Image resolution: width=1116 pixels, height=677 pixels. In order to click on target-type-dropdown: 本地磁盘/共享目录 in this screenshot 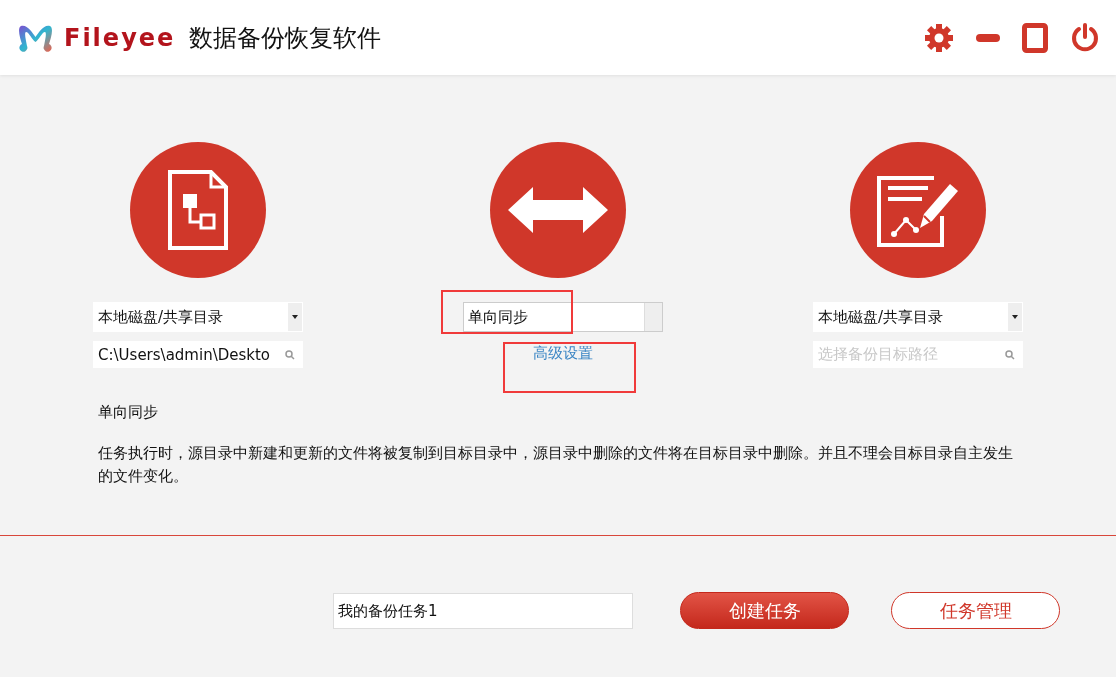, I will do `click(918, 317)`.